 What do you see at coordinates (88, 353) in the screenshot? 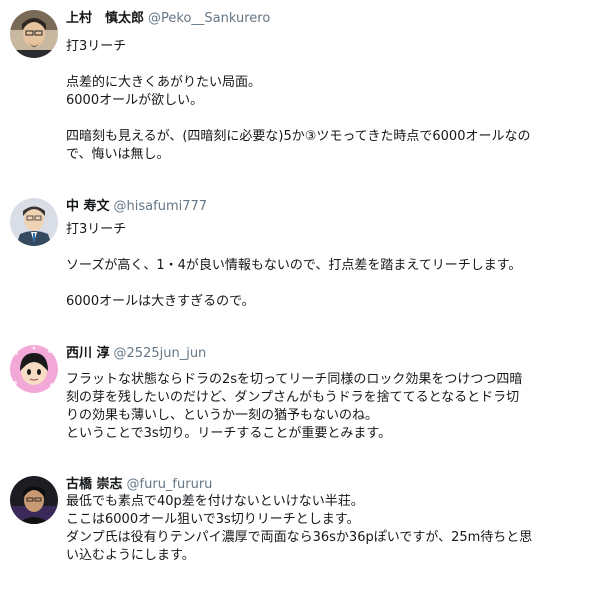
I see `display-name: 西川 淳` at bounding box center [88, 353].